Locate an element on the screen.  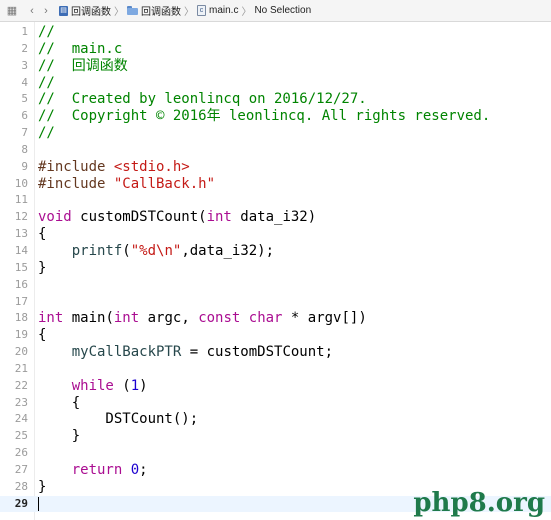
code-line: 4 // is located at coordinates (275, 83).